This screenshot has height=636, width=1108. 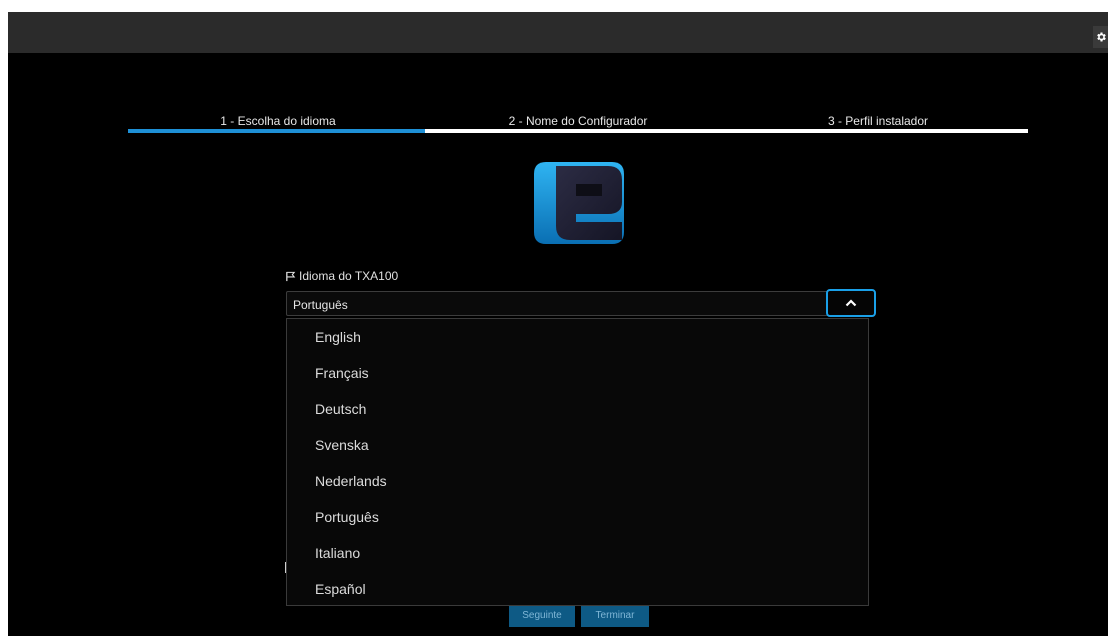 What do you see at coordinates (577, 303) in the screenshot?
I see `language-select: Português` at bounding box center [577, 303].